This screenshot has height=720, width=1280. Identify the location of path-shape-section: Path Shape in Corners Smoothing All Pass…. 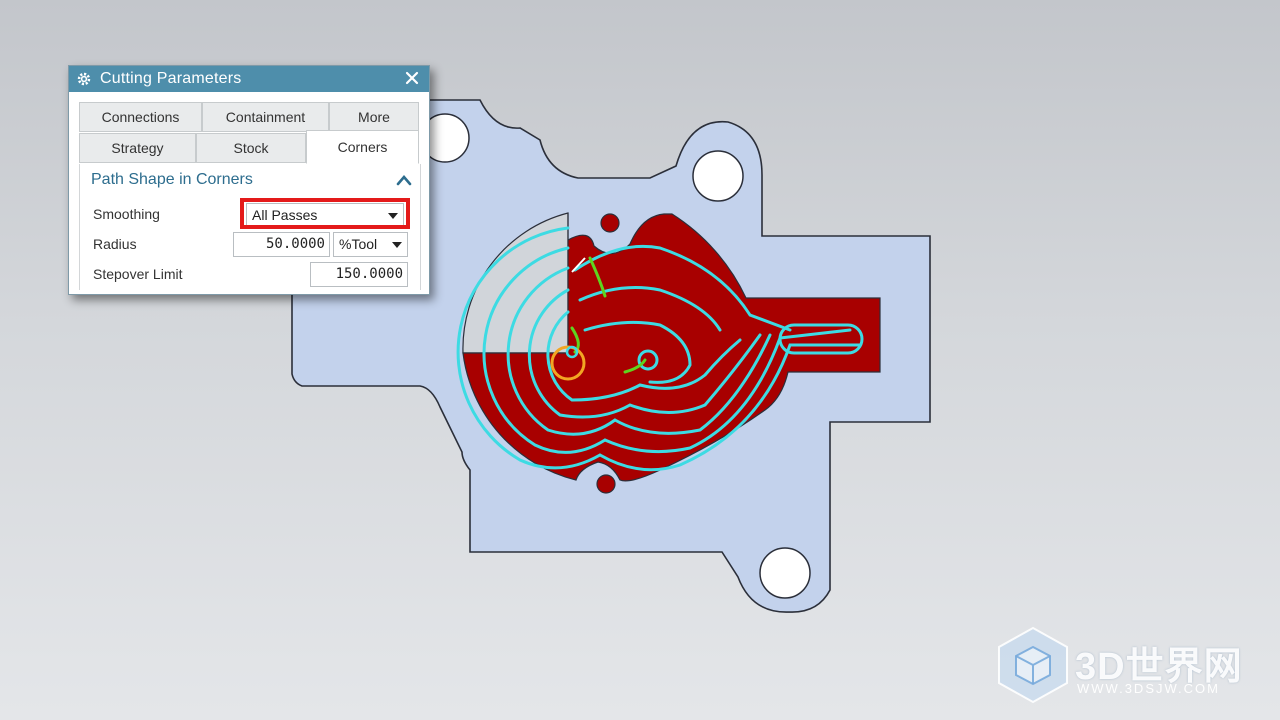
(250, 227).